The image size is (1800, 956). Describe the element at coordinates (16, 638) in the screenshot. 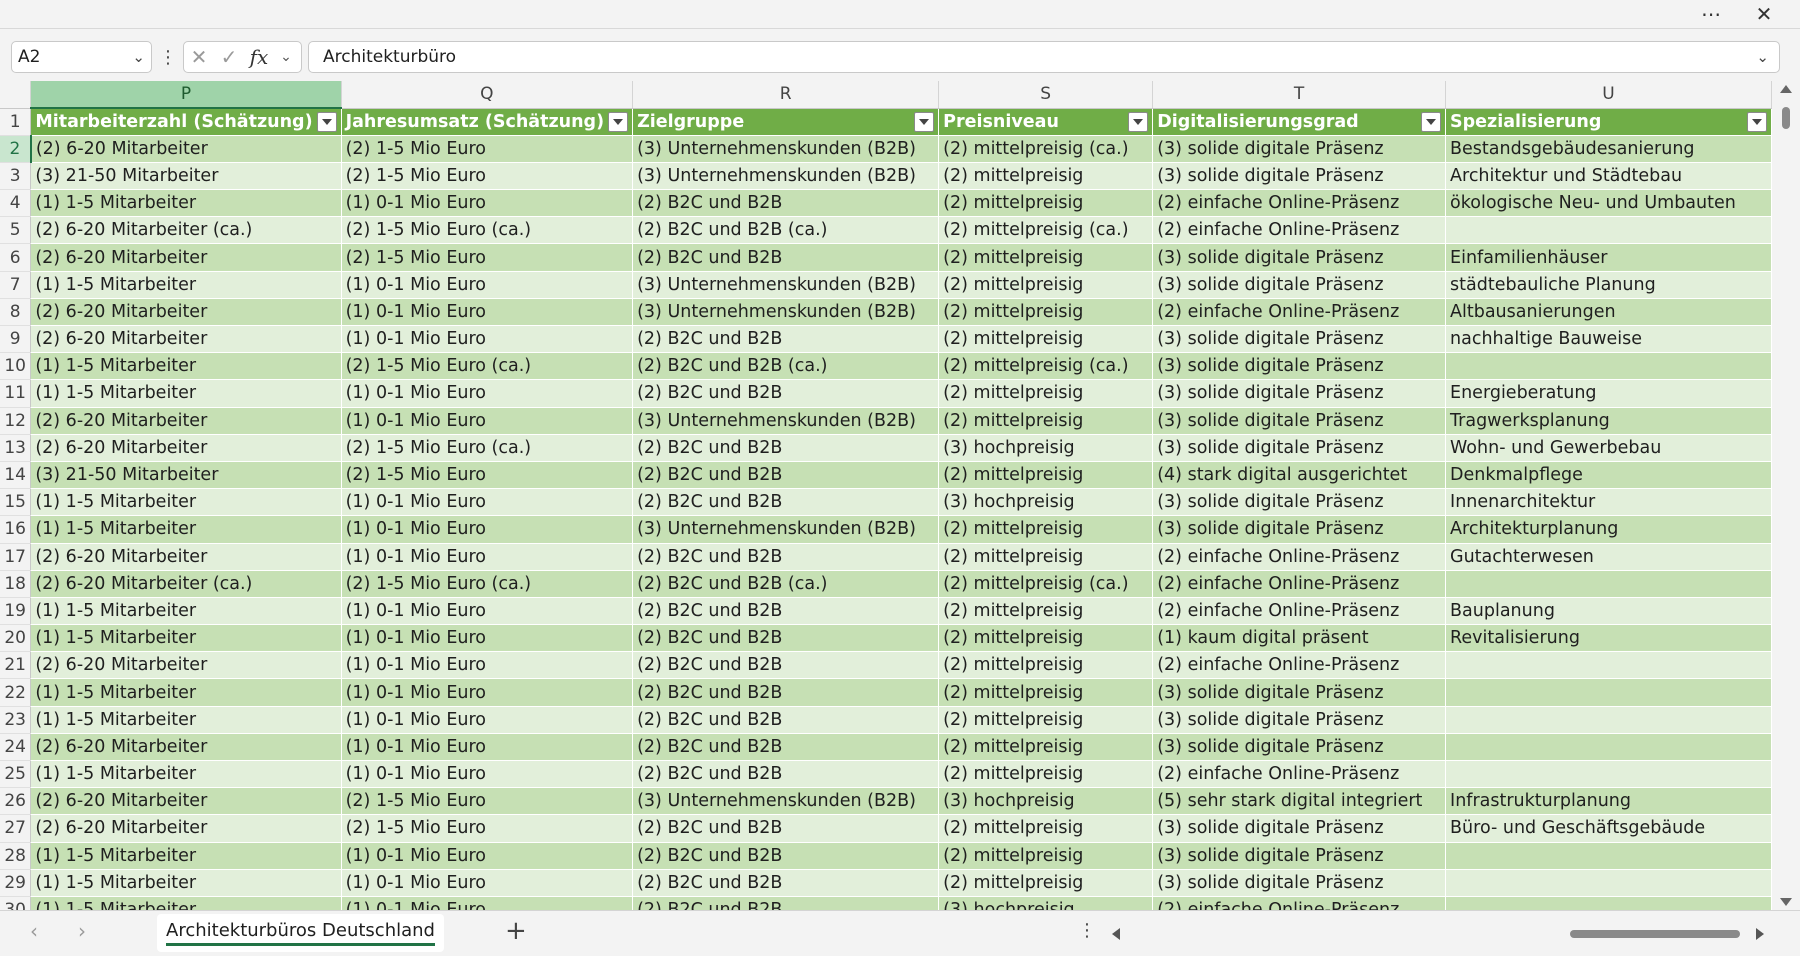

I see `row-number: 20` at that location.